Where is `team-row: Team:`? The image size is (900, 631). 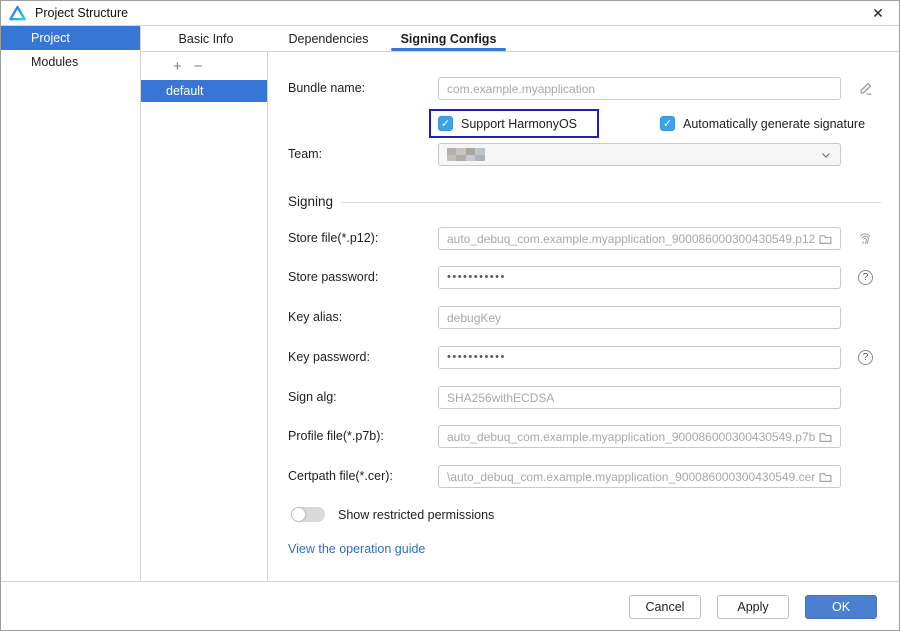
team-row: Team: is located at coordinates (583, 154).